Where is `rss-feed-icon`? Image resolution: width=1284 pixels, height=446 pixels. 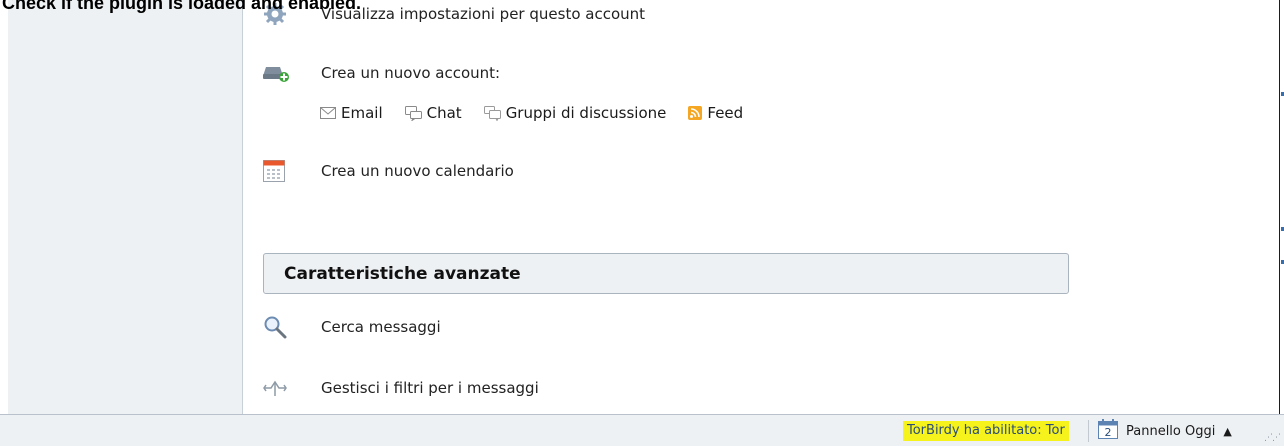 rss-feed-icon is located at coordinates (695, 113).